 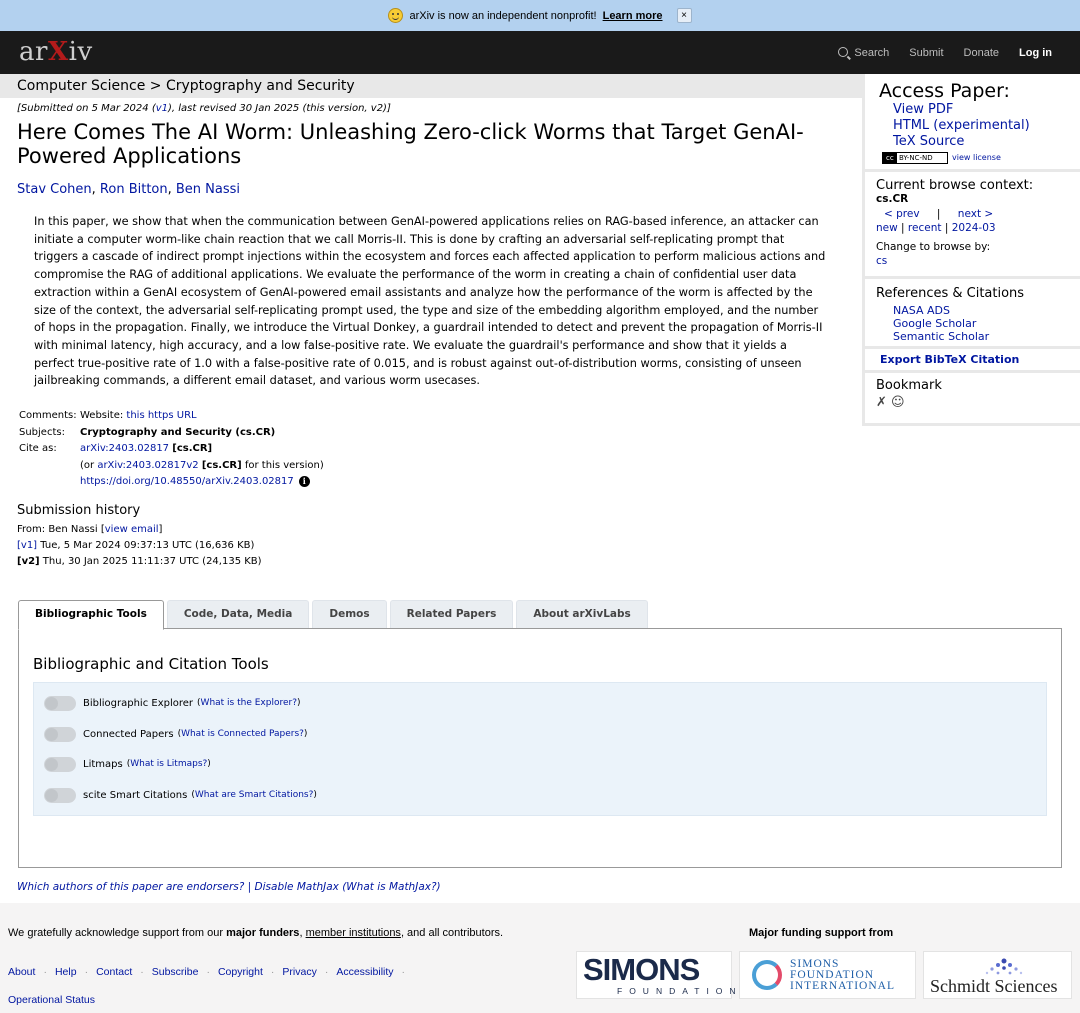 What do you see at coordinates (981, 53) in the screenshot?
I see `donate-link: Donate` at bounding box center [981, 53].